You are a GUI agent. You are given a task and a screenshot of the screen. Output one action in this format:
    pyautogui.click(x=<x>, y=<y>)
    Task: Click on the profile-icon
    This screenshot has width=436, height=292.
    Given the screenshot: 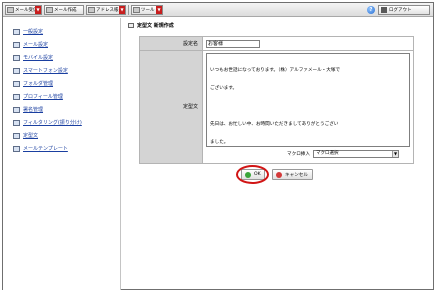 What is the action you would take?
    pyautogui.click(x=16, y=96)
    